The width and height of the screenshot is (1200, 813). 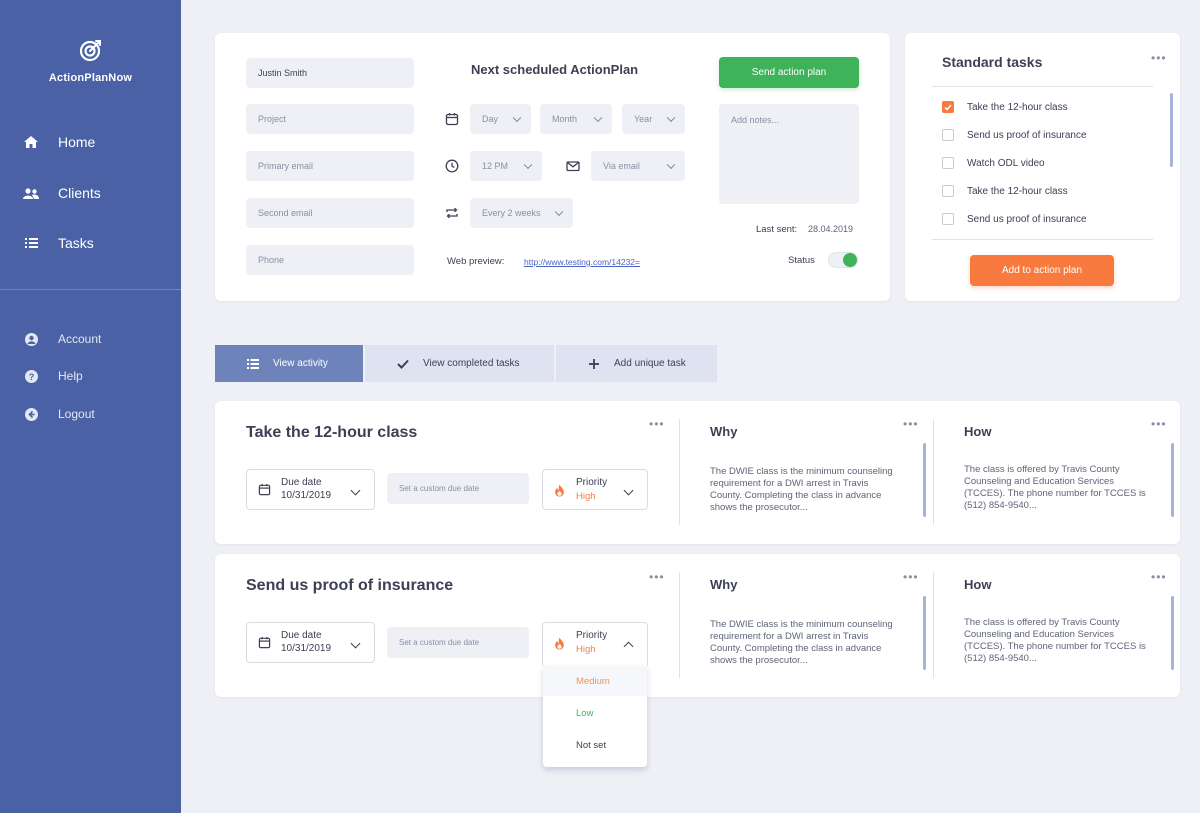 What do you see at coordinates (90, 62) in the screenshot?
I see `app-logo: ActionPlanNow` at bounding box center [90, 62].